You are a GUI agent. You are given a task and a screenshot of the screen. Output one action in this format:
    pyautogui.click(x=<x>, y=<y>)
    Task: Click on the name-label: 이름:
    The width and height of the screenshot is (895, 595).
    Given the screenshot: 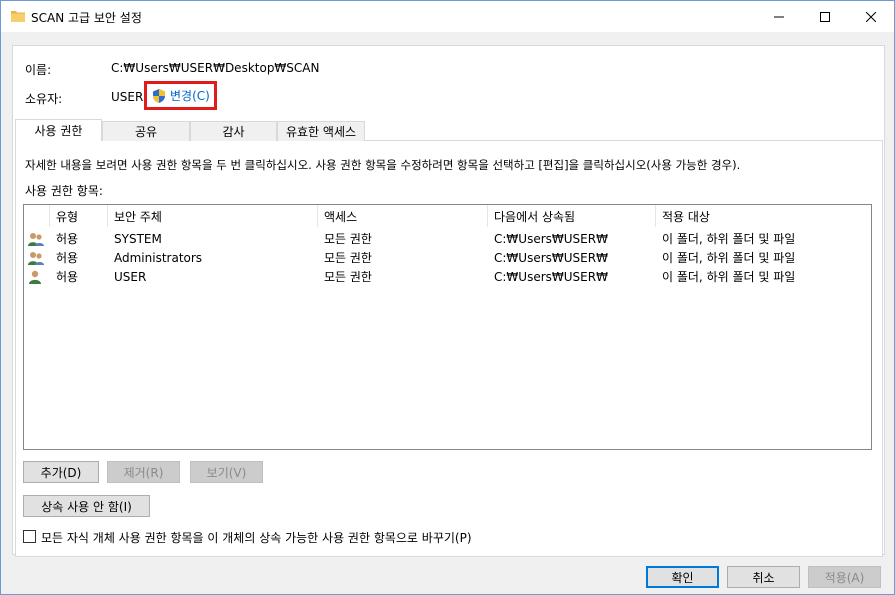 What is the action you would take?
    pyautogui.click(x=38, y=70)
    